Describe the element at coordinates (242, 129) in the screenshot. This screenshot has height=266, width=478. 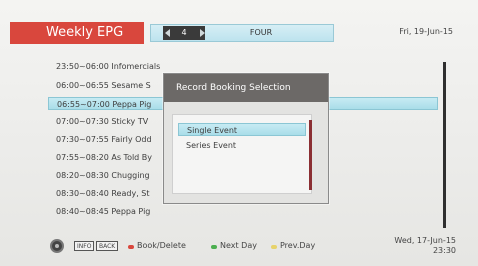
I see `single-event-option: Single Event` at that location.